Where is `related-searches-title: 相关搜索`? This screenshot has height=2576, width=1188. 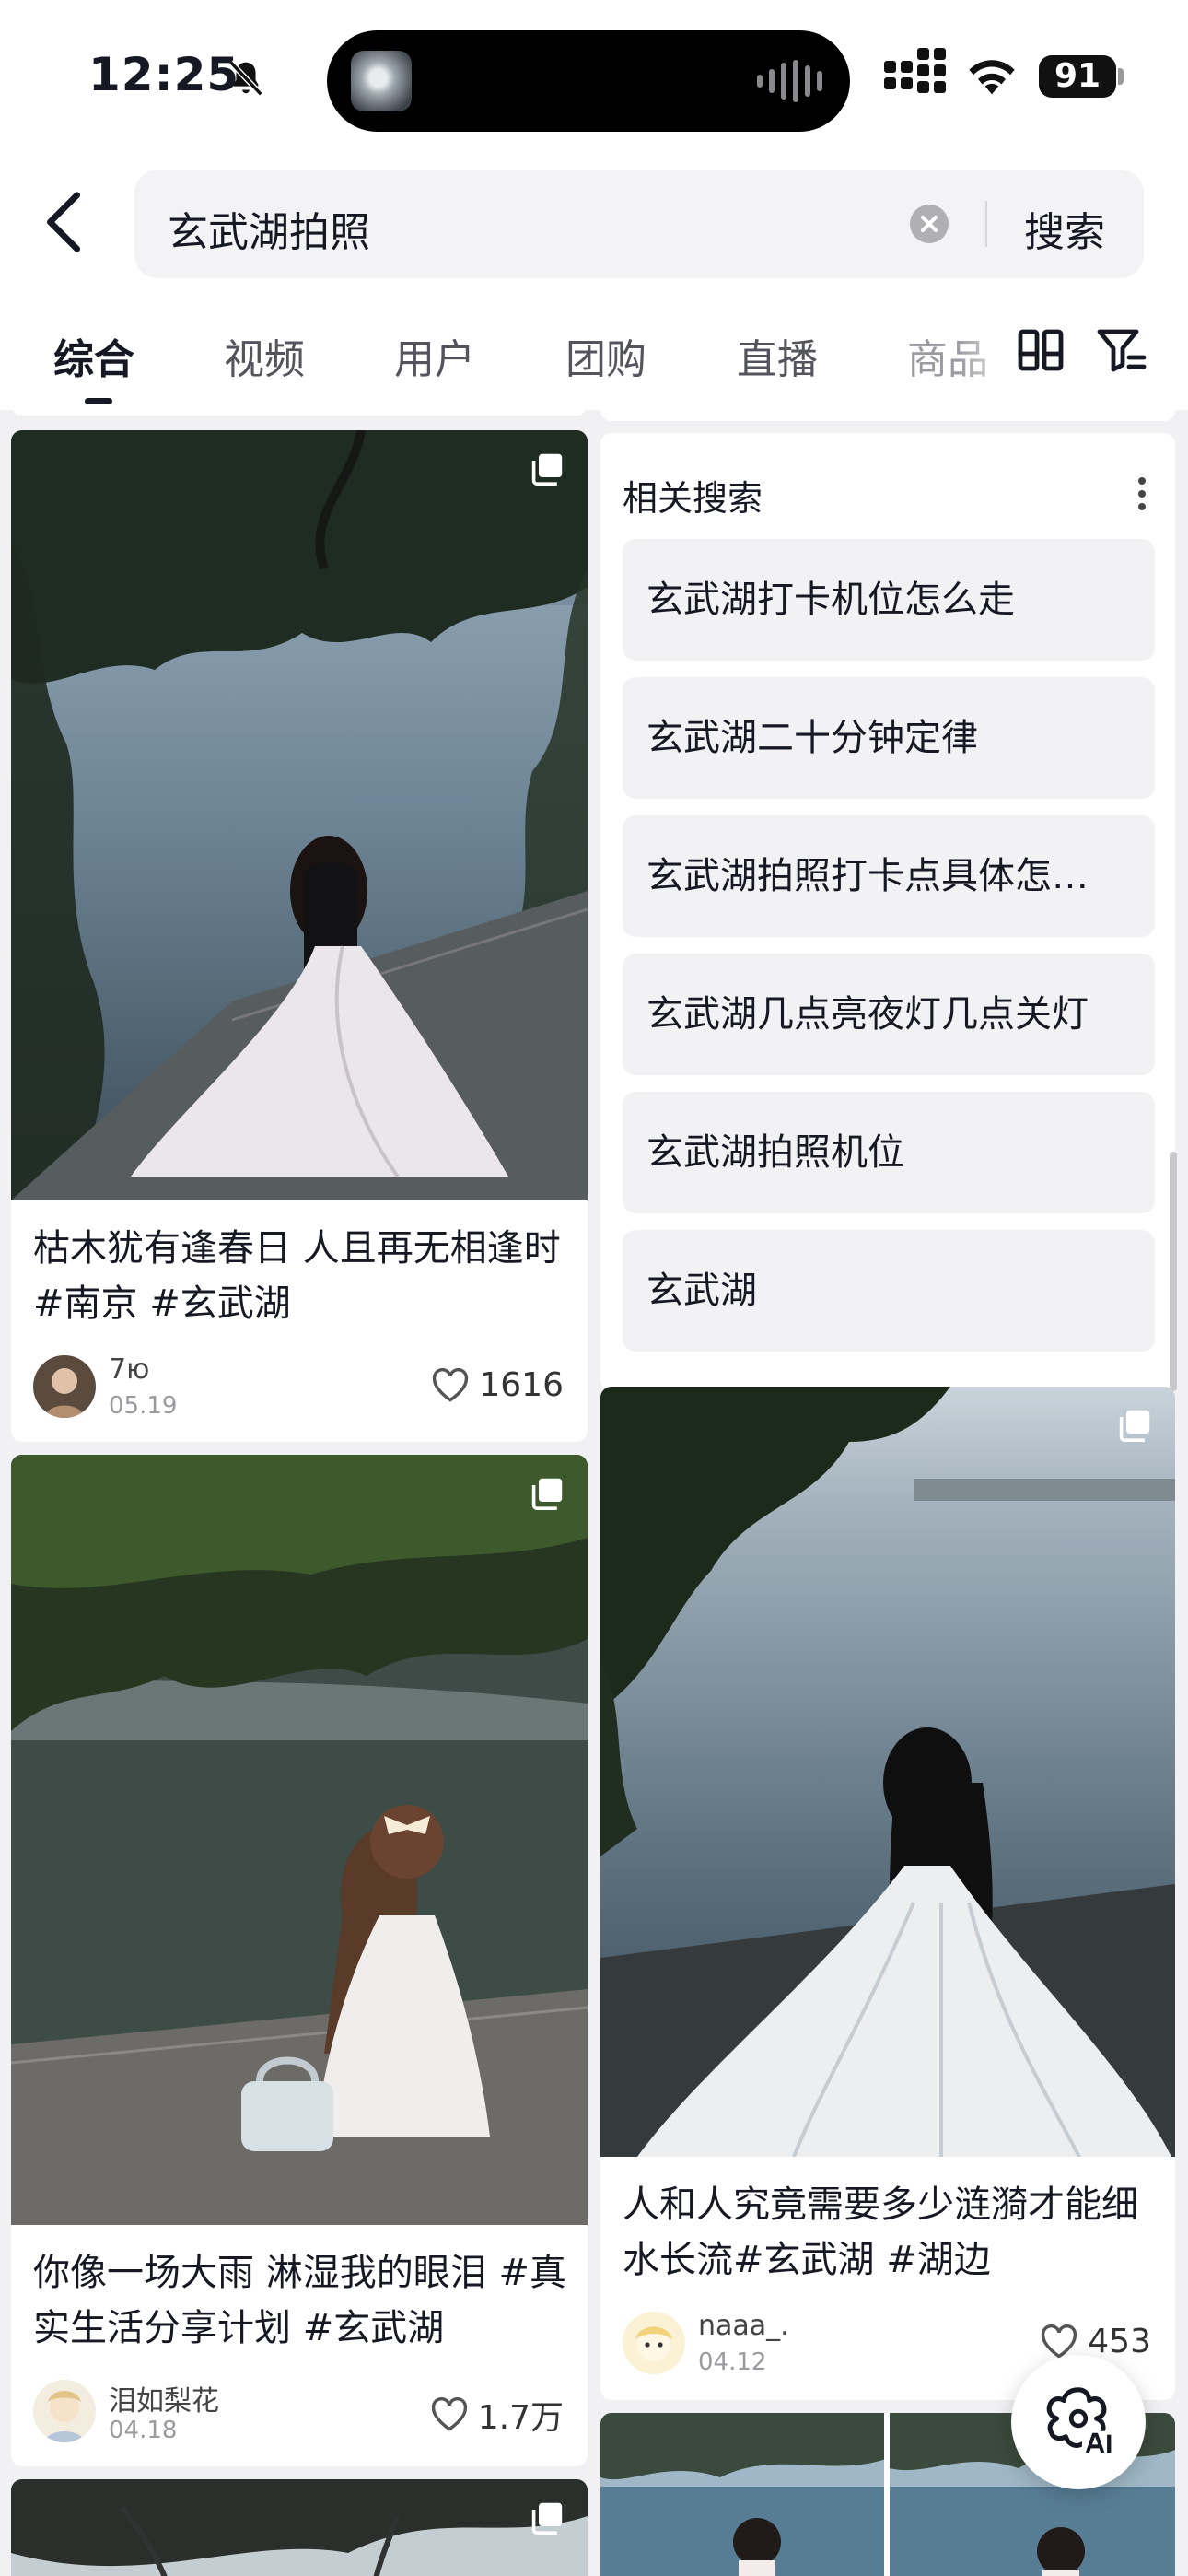
related-searches-title: 相关搜索 is located at coordinates (693, 498).